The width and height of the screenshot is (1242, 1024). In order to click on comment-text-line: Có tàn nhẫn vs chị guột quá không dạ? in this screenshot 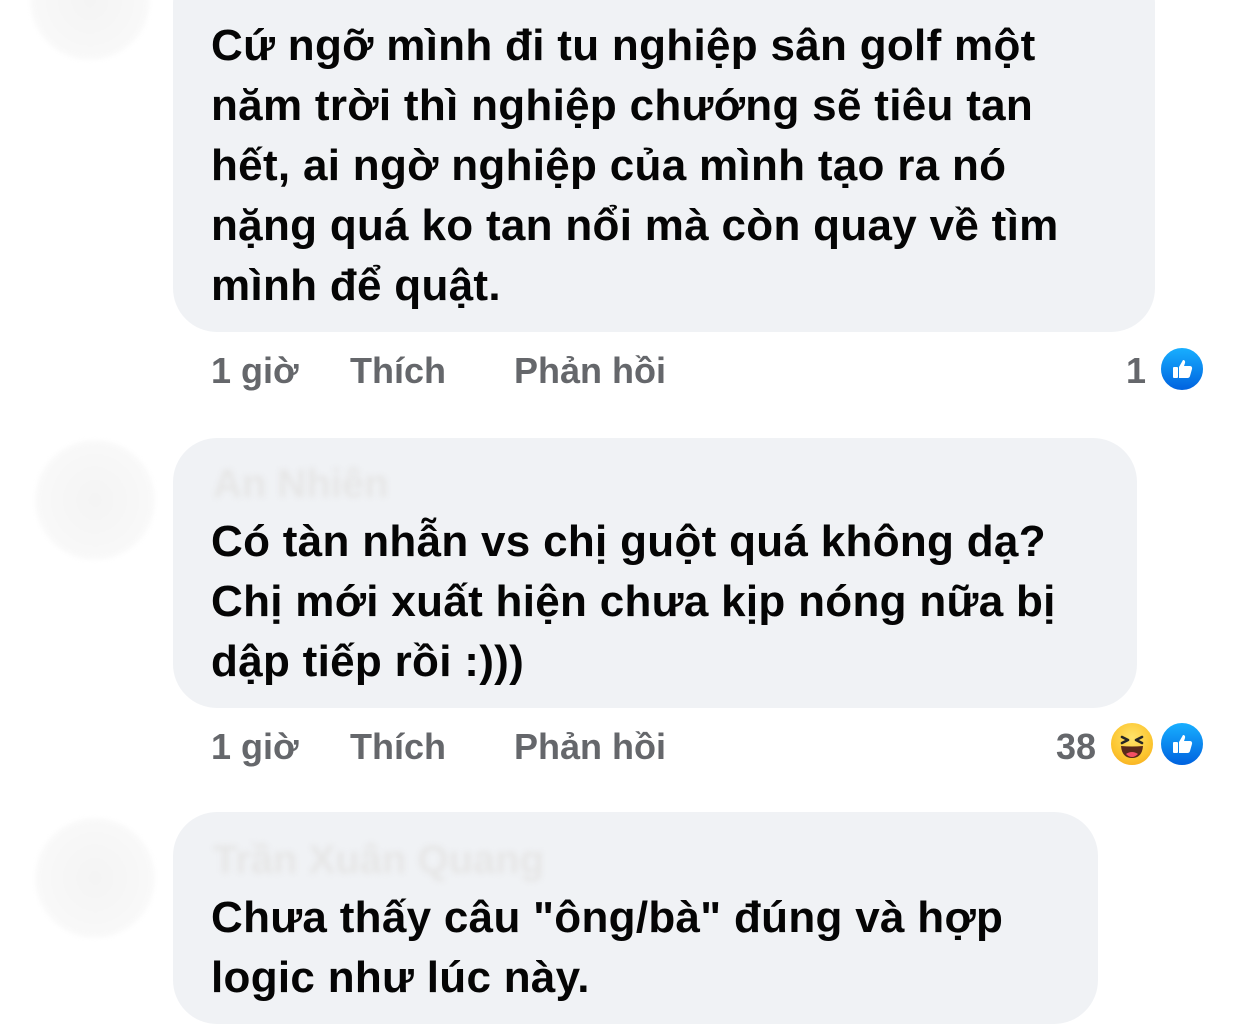, I will do `click(628, 541)`.